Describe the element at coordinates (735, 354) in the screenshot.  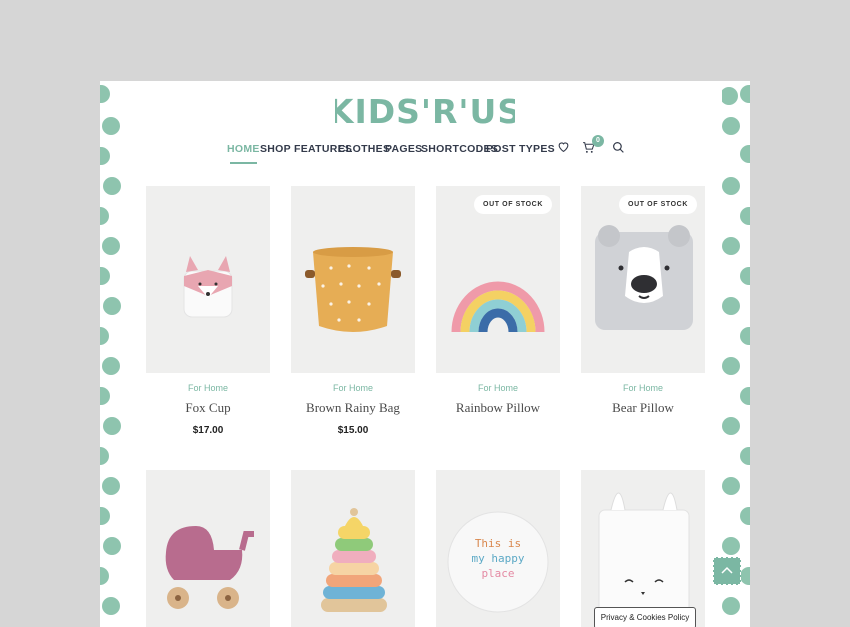
I see `polka-dot-border-right` at that location.